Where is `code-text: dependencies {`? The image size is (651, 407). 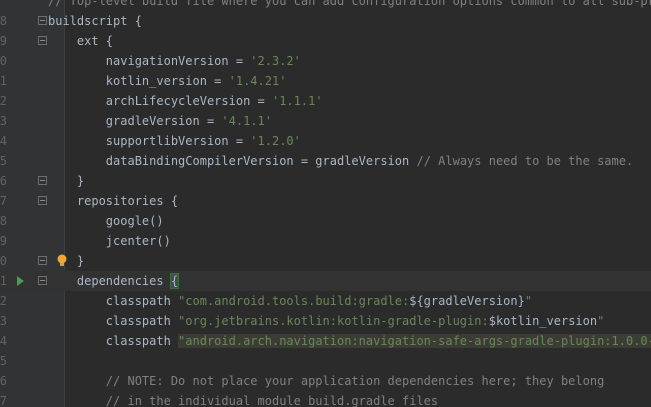 code-text: dependencies { is located at coordinates (114, 281).